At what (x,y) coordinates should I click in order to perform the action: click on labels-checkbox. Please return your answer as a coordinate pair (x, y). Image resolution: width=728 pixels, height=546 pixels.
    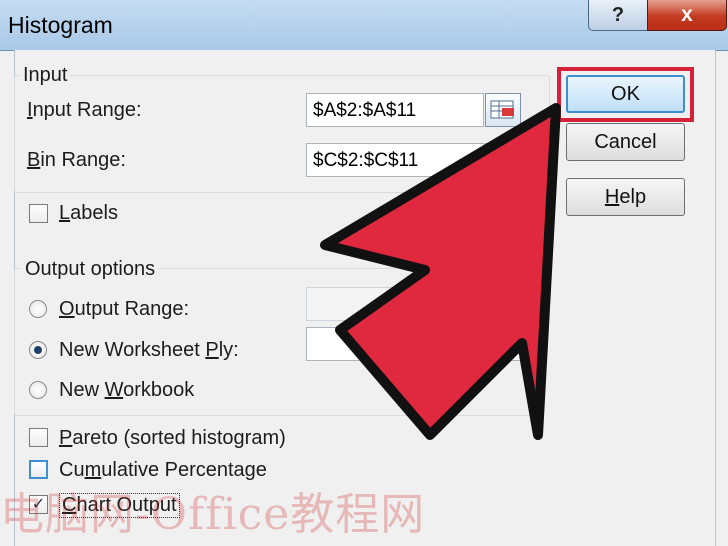
    Looking at the image, I should click on (38, 213).